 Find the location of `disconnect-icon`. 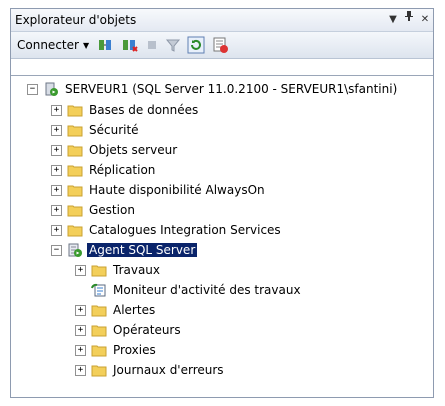

disconnect-icon is located at coordinates (130, 45).